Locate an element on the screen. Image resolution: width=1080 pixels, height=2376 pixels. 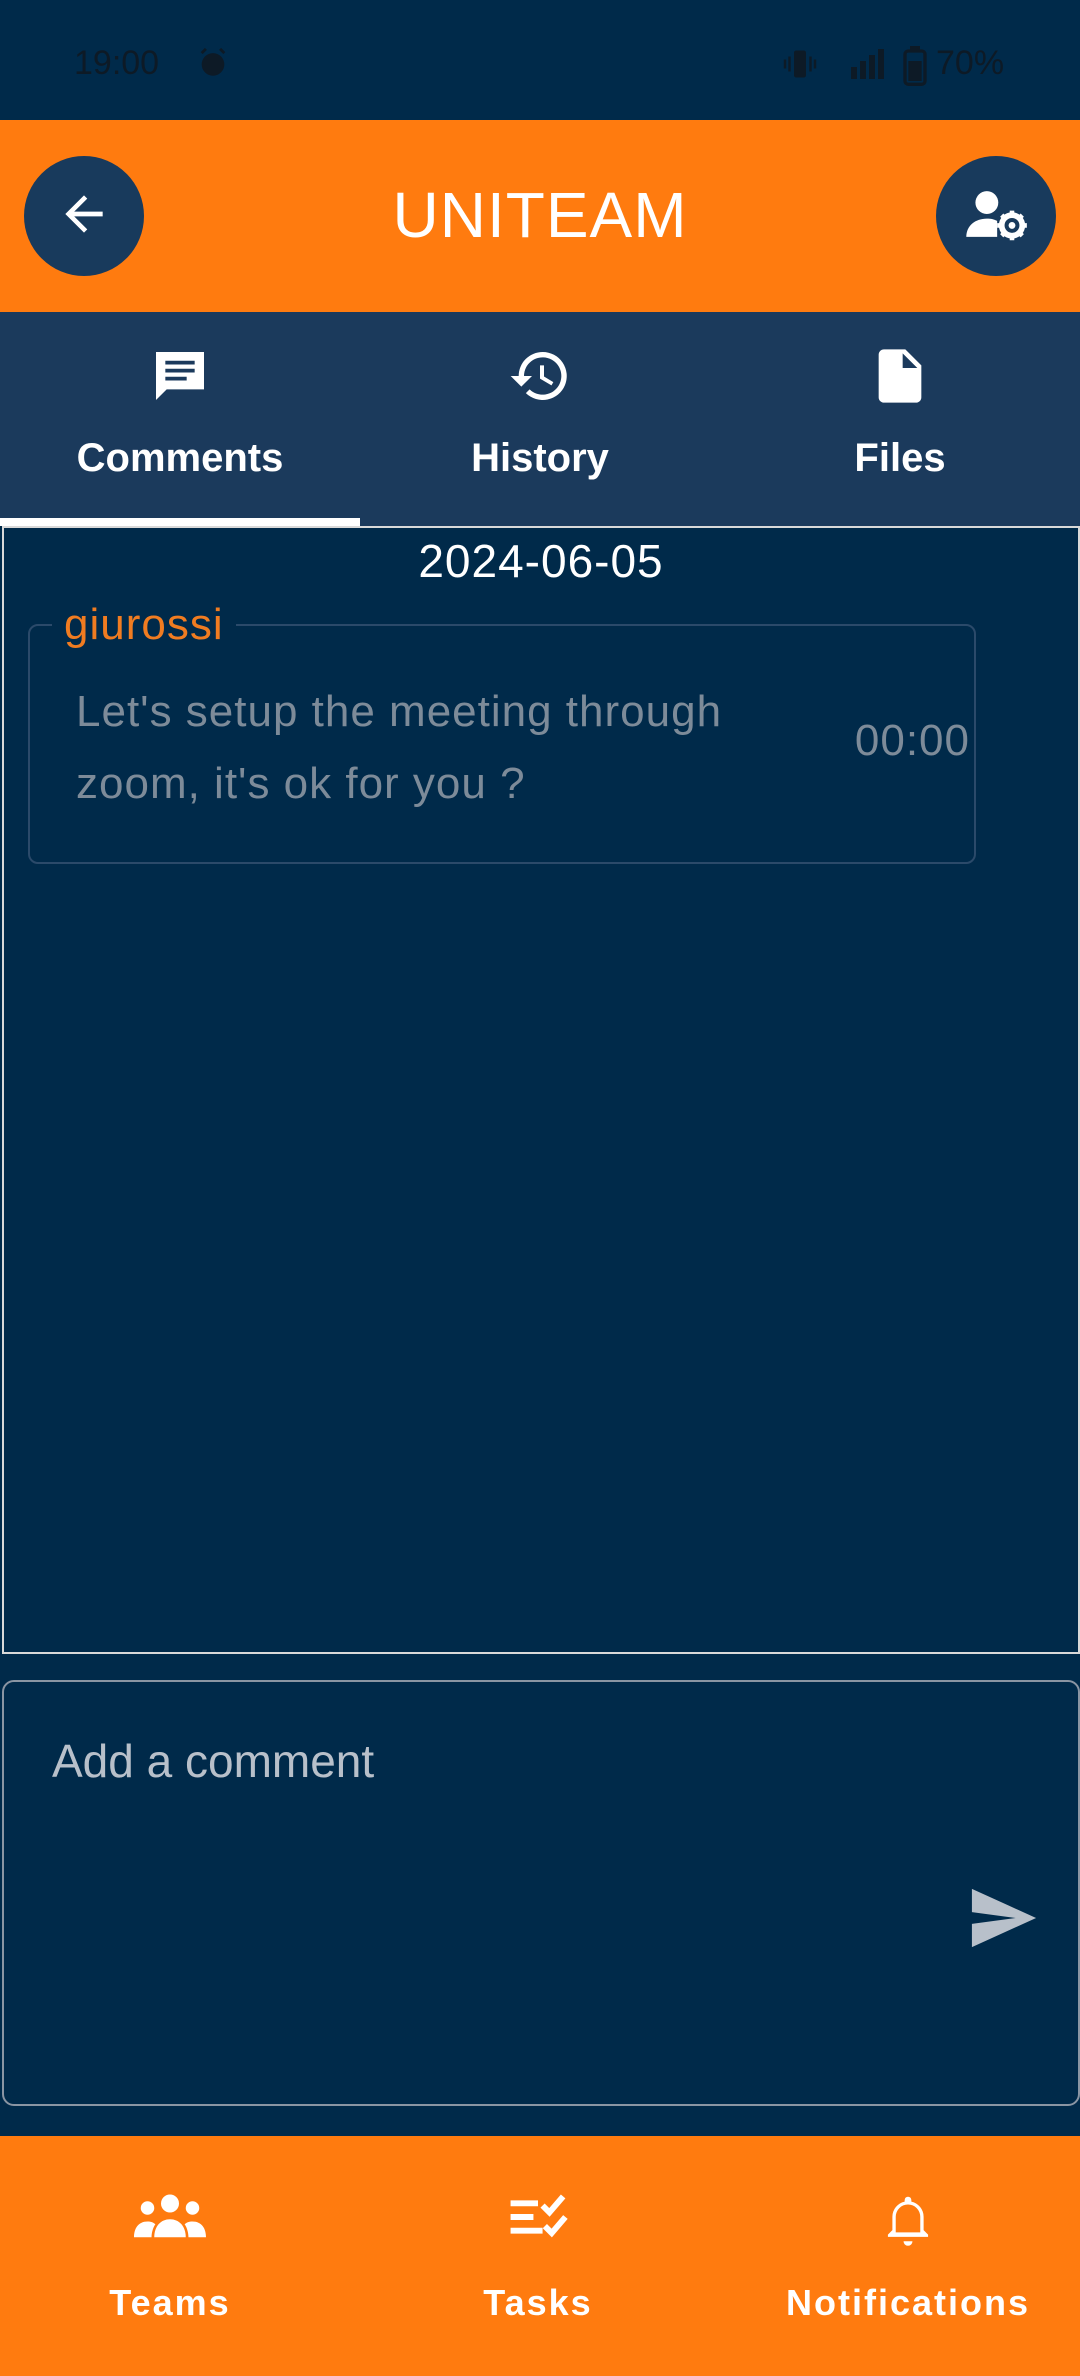
file-icon is located at coordinates (900, 376).